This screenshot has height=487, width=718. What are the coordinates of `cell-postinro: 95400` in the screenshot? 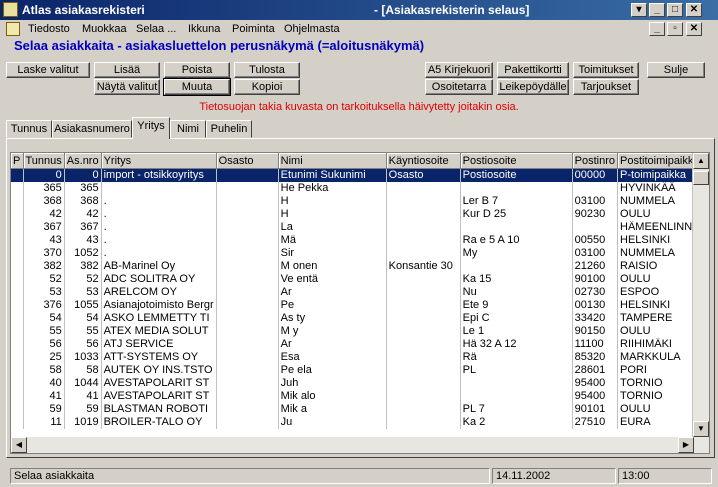 It's located at (595, 396).